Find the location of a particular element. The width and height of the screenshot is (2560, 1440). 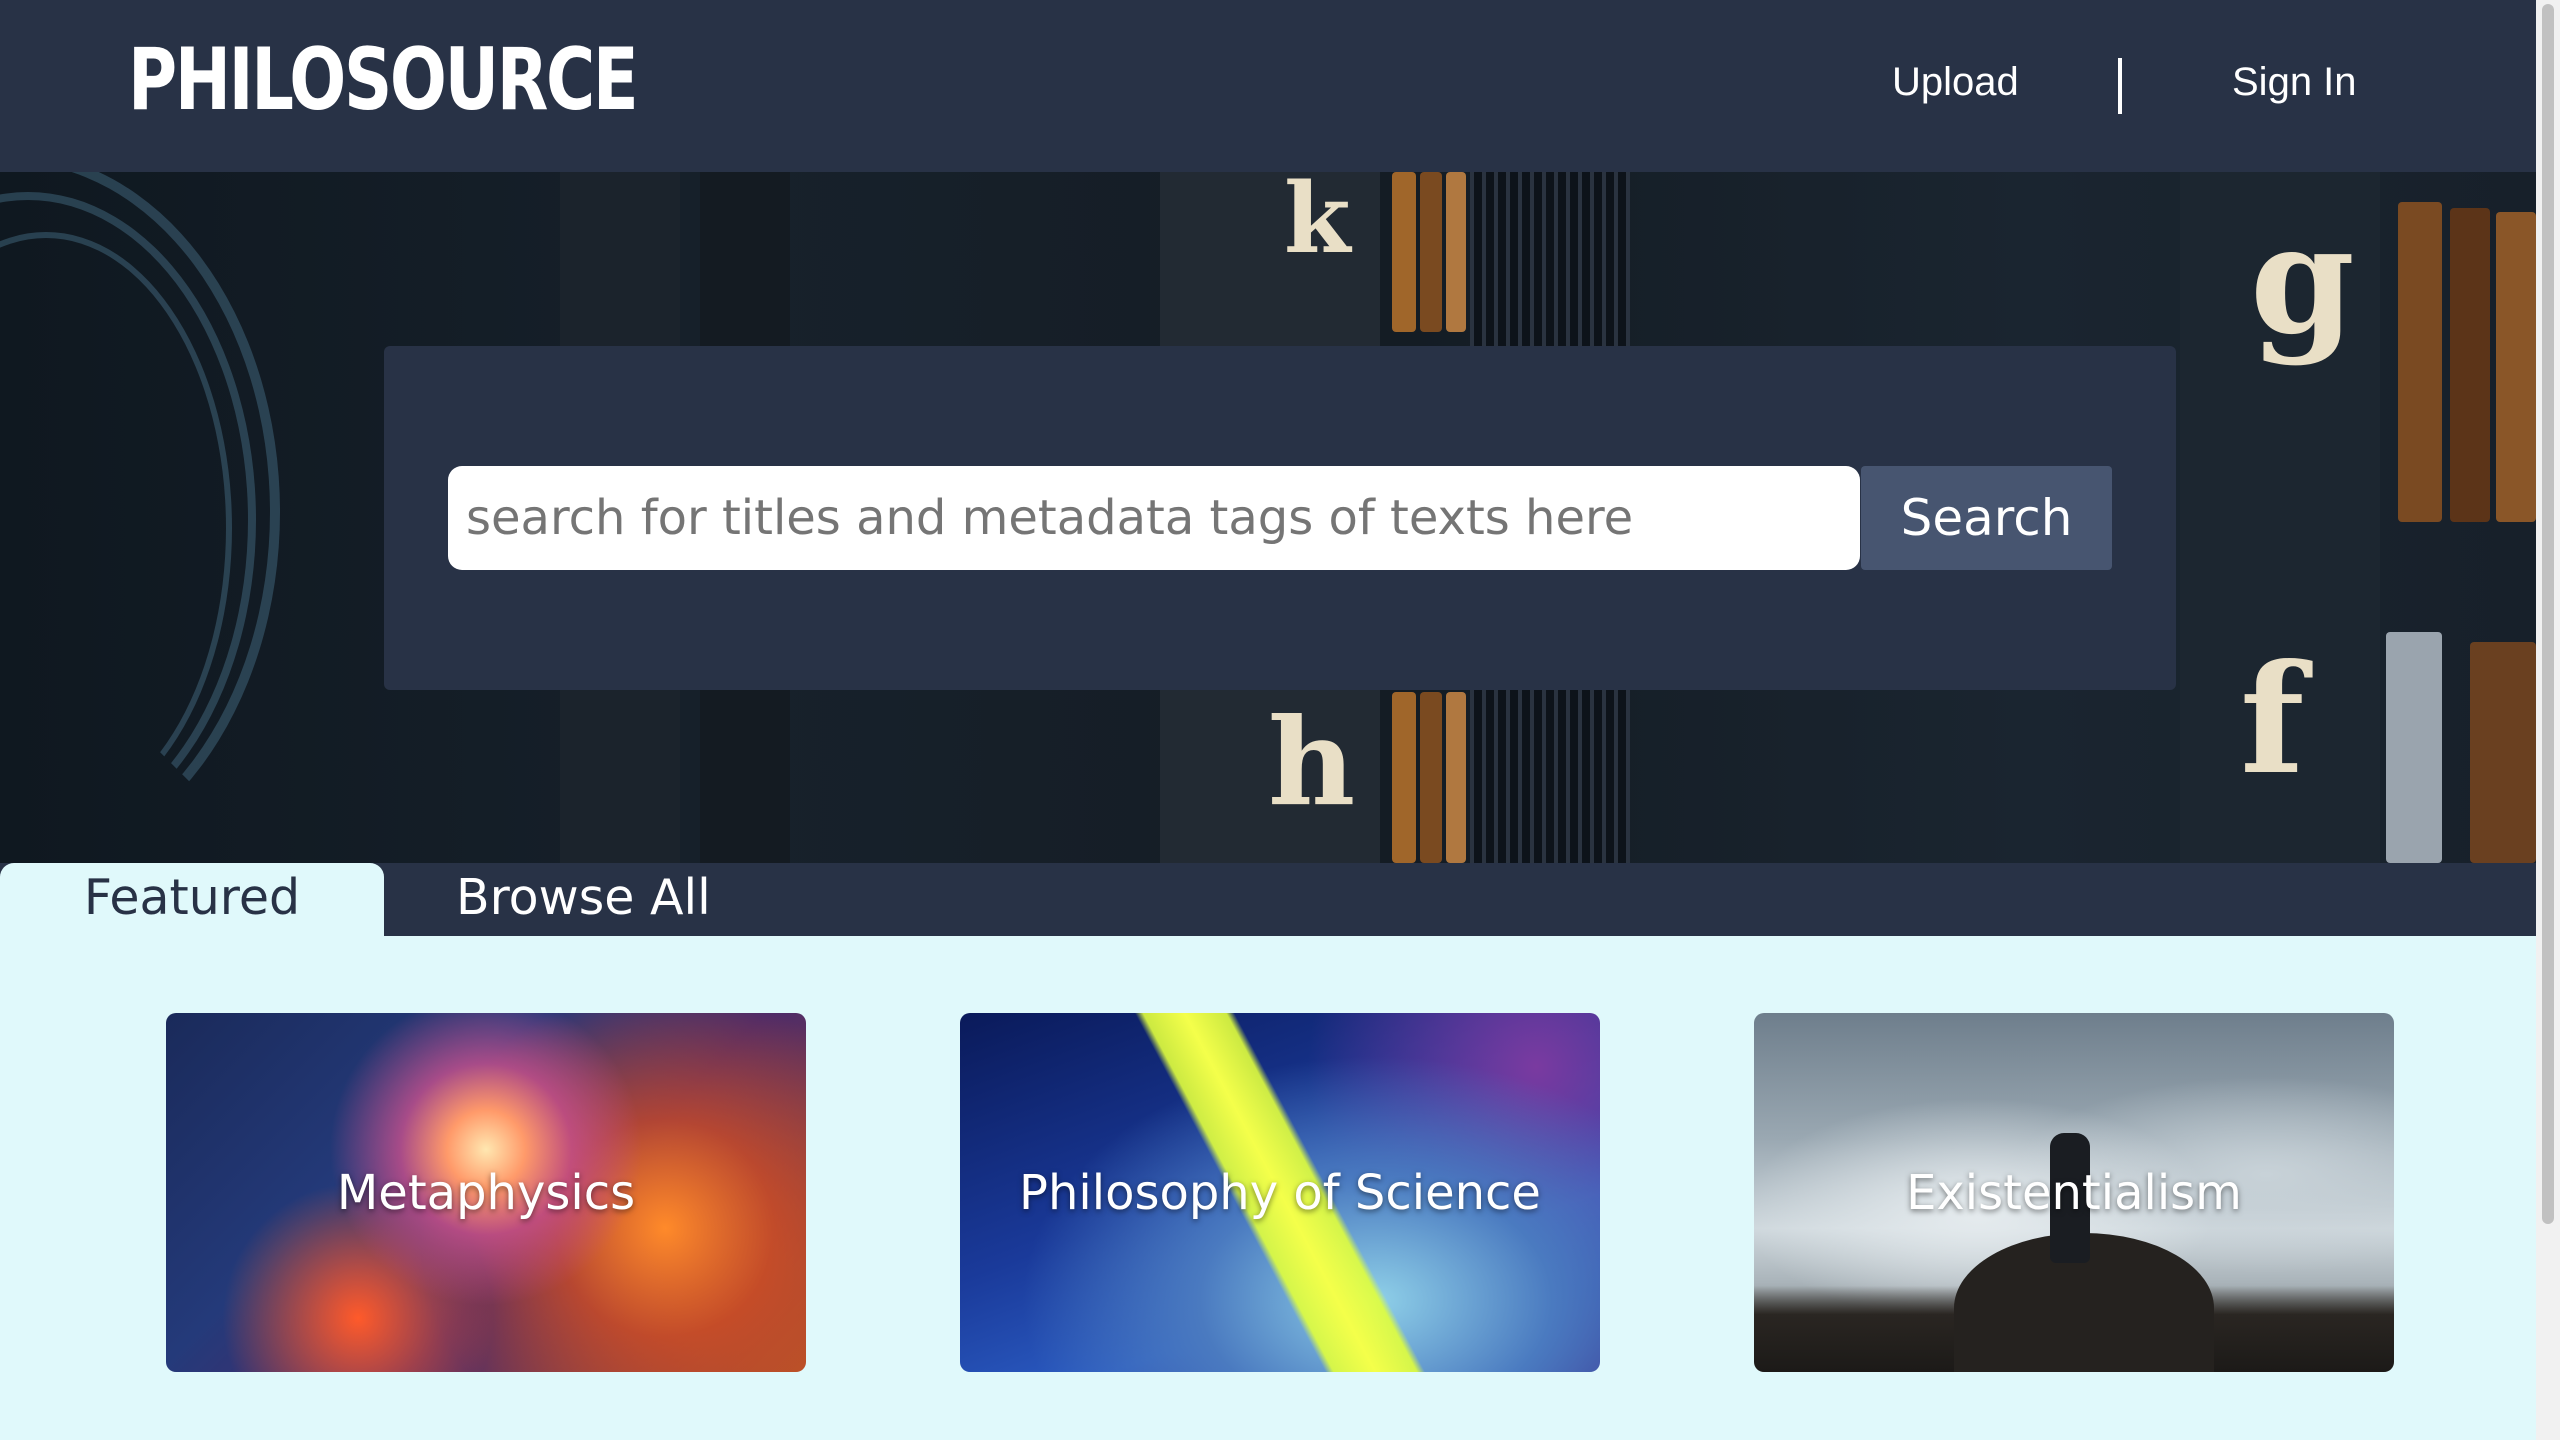

shelf-letter: h is located at coordinates (1312, 762).